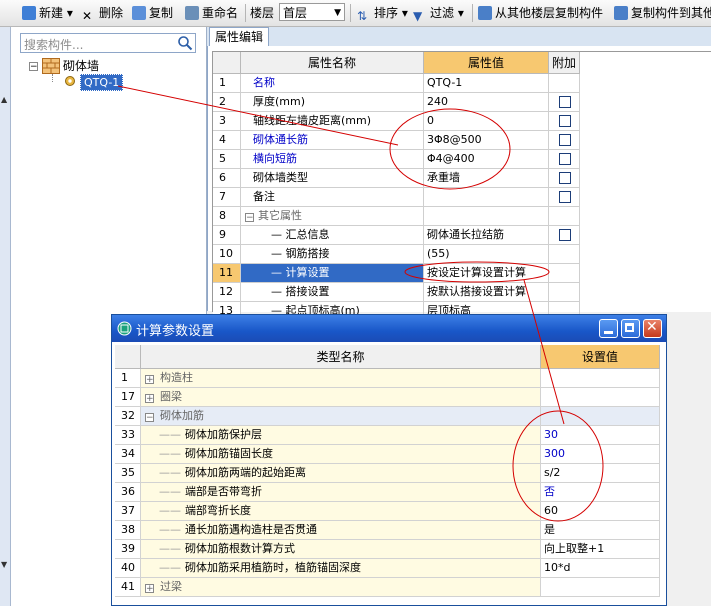  I want to click on property-value: 砌体通长拉结筋, so click(486, 235).